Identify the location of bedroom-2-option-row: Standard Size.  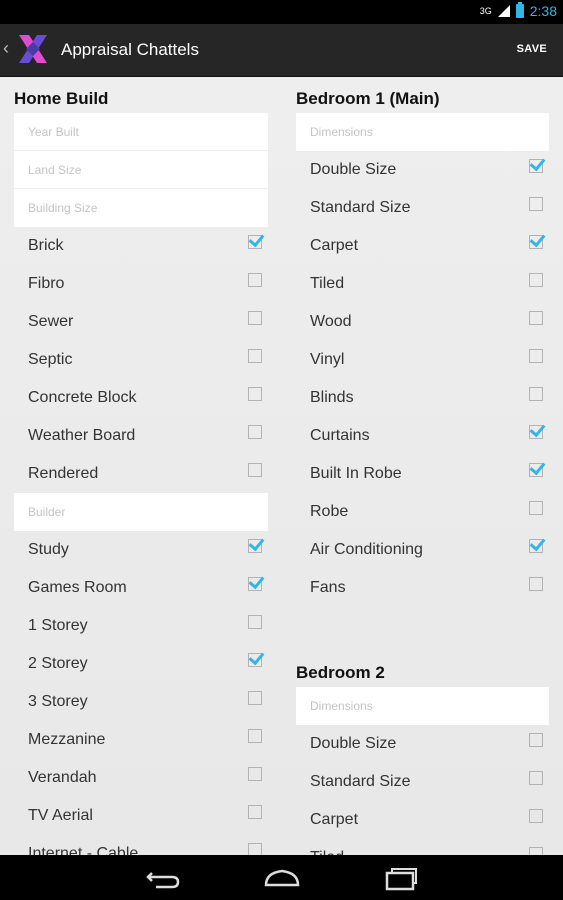
(422, 782).